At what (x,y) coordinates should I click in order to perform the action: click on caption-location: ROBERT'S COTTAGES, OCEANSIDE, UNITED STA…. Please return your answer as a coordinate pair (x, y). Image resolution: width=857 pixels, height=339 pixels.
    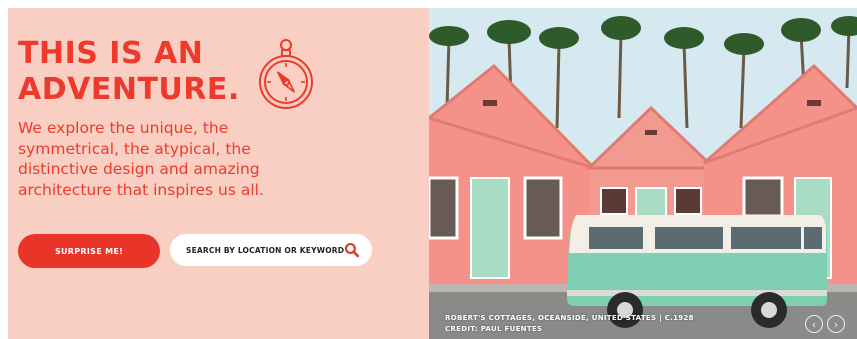
    Looking at the image, I should click on (569, 318).